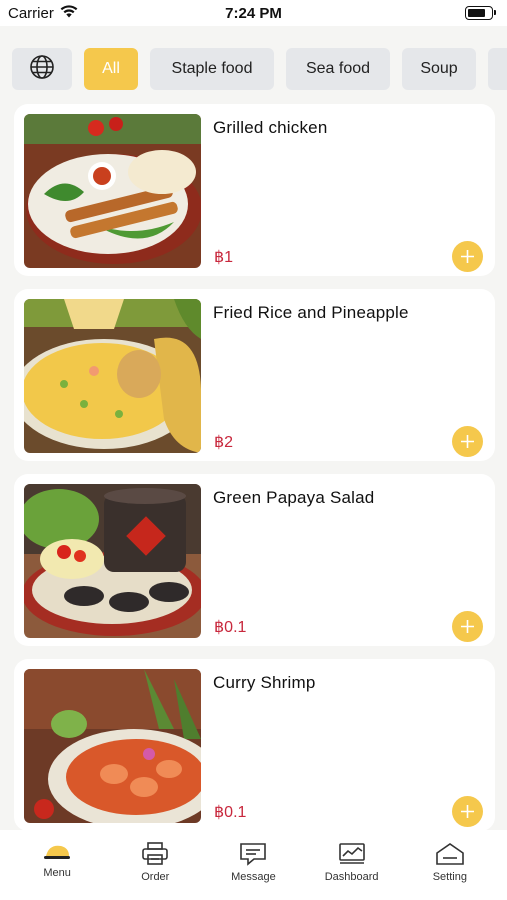 Image resolution: width=507 pixels, height=900 pixels. I want to click on tab-menu: Menu, so click(57, 865).